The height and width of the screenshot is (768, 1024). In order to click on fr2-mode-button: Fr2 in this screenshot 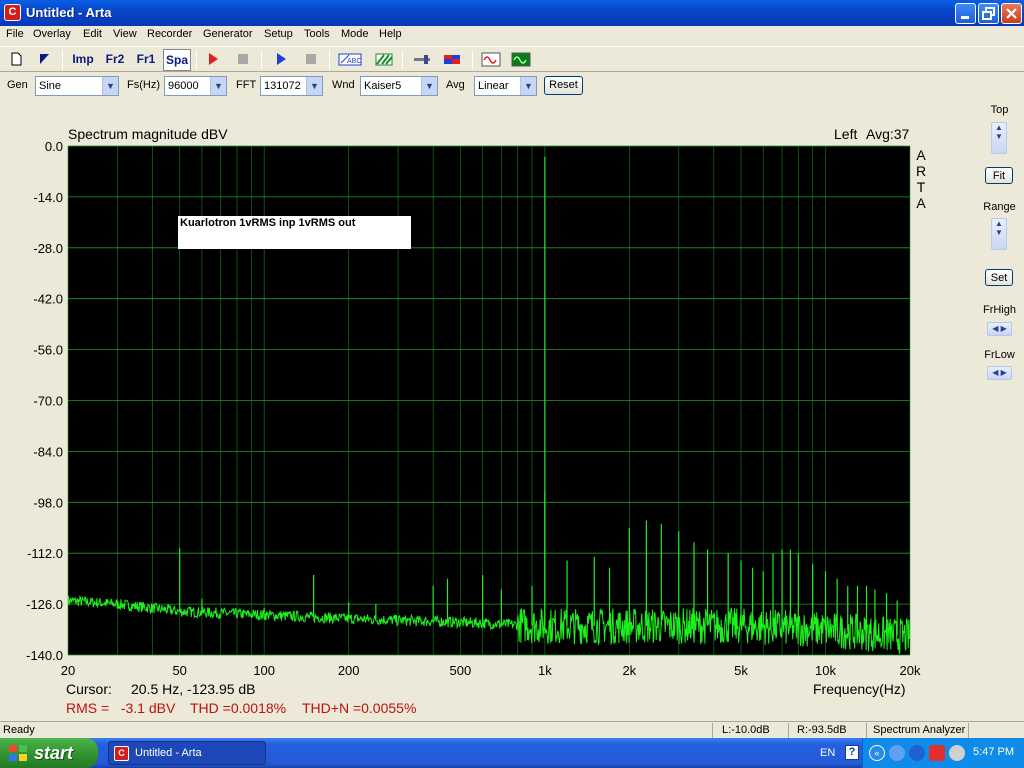, I will do `click(115, 60)`.